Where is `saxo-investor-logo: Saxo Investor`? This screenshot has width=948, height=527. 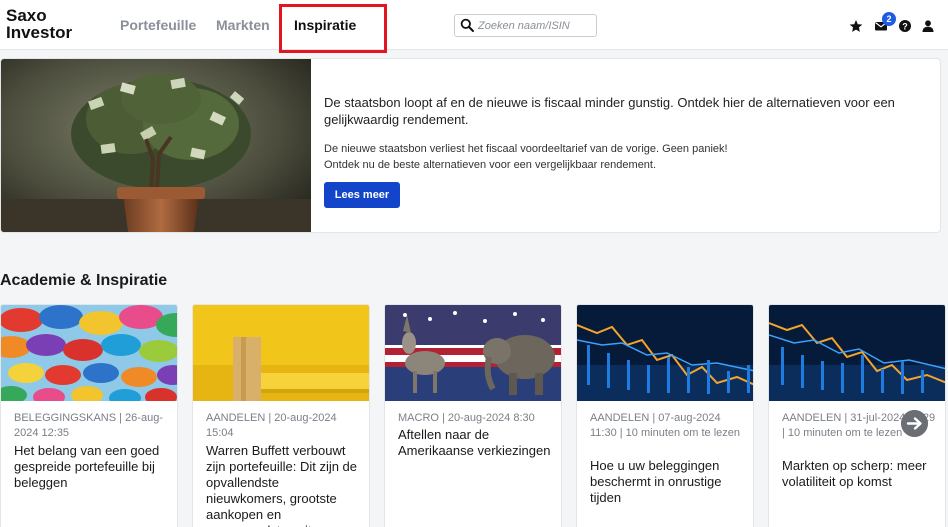
saxo-investor-logo: Saxo Investor is located at coordinates (39, 24).